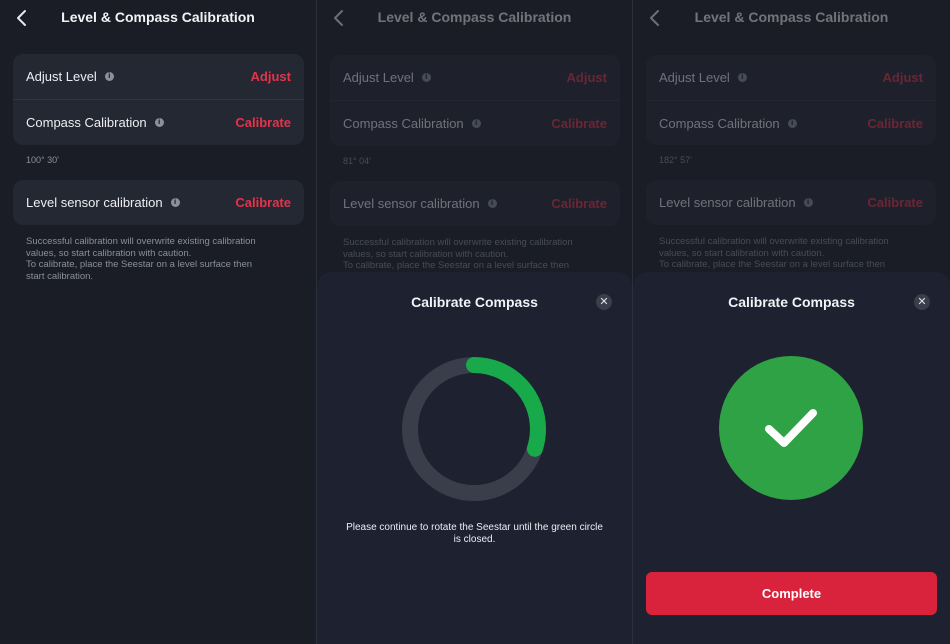 The width and height of the screenshot is (950, 644). What do you see at coordinates (675, 160) in the screenshot?
I see `compass-heading-value: 182° 57'` at bounding box center [675, 160].